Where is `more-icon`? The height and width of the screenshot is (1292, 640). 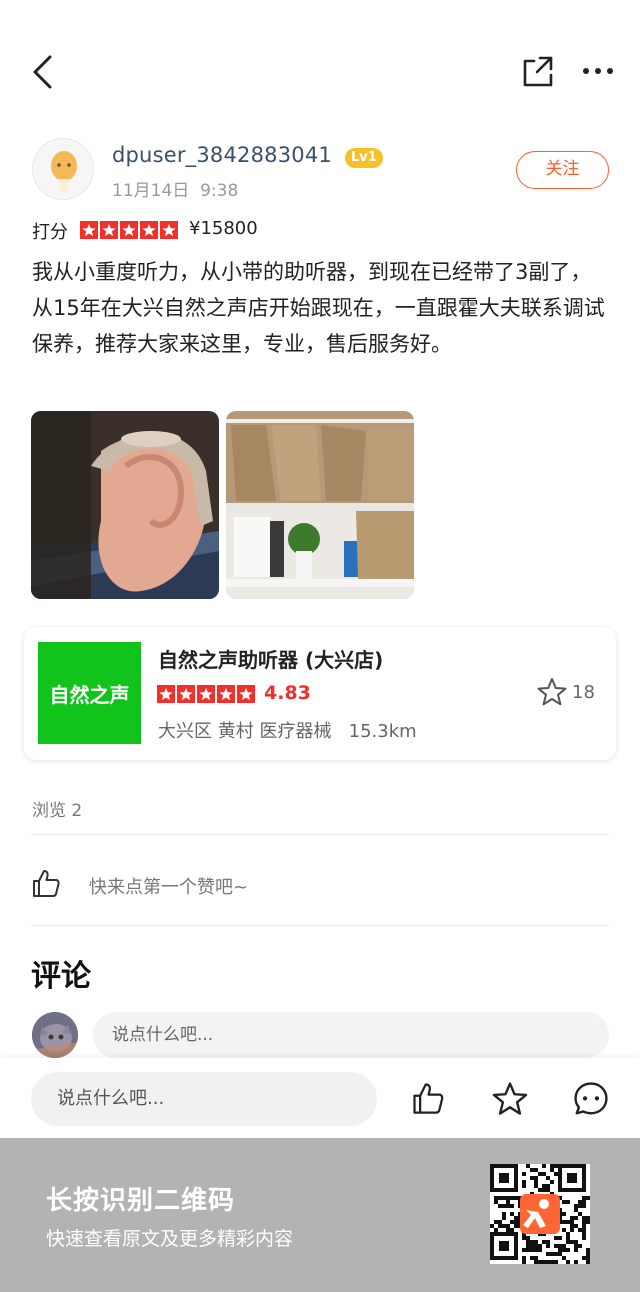
more-icon is located at coordinates (598, 71).